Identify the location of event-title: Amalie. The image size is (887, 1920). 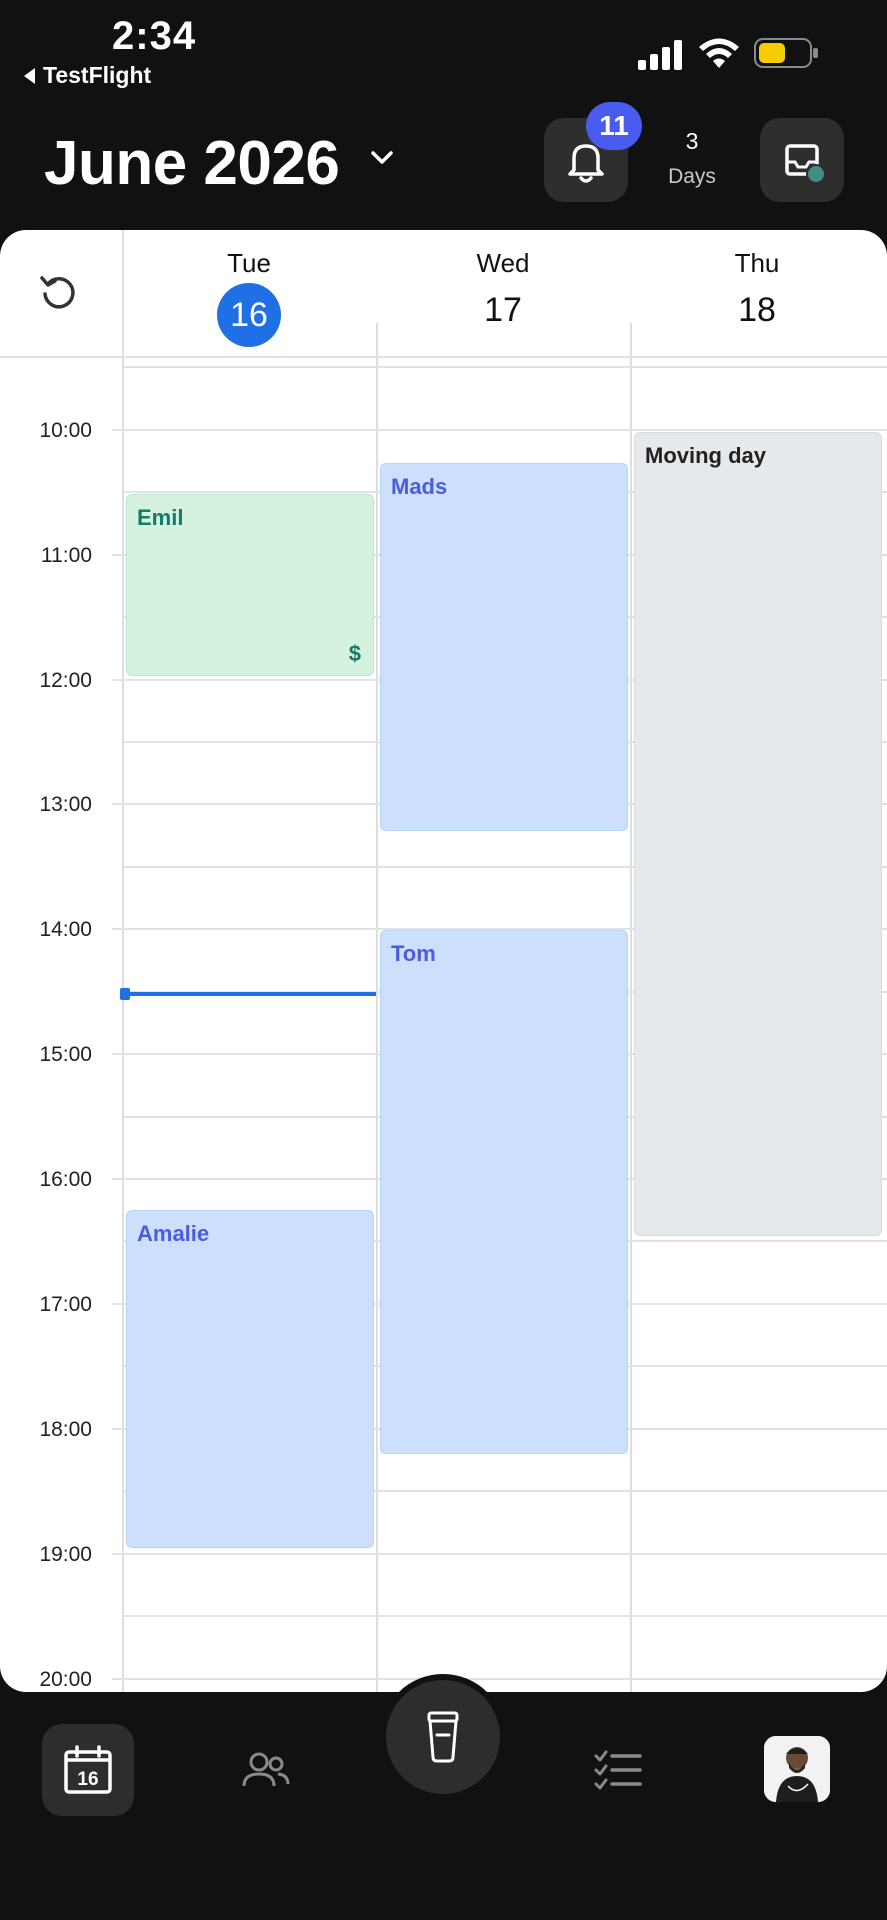
(173, 1233).